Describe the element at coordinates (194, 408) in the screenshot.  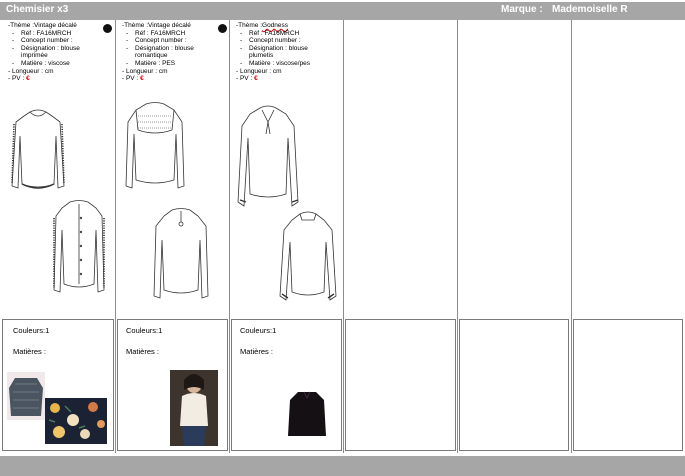
I see `model-photo` at that location.